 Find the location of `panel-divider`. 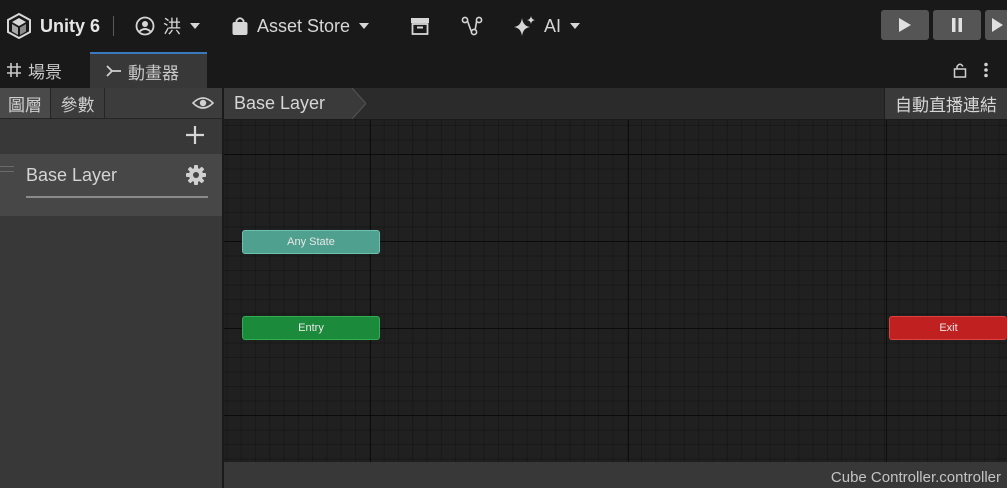

panel-divider is located at coordinates (111, 118).